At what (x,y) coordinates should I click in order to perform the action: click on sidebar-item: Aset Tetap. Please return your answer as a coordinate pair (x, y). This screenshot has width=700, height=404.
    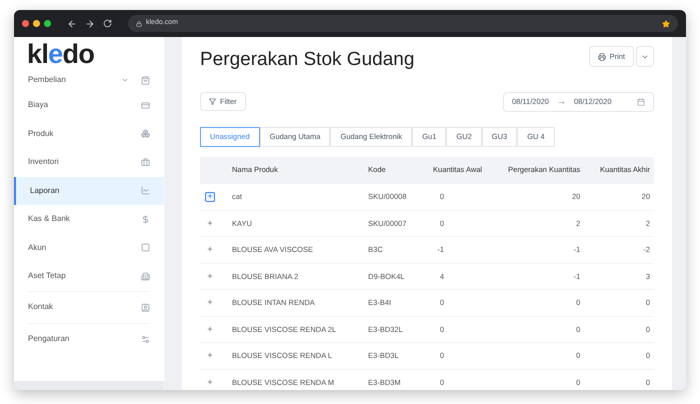
    Looking at the image, I should click on (89, 276).